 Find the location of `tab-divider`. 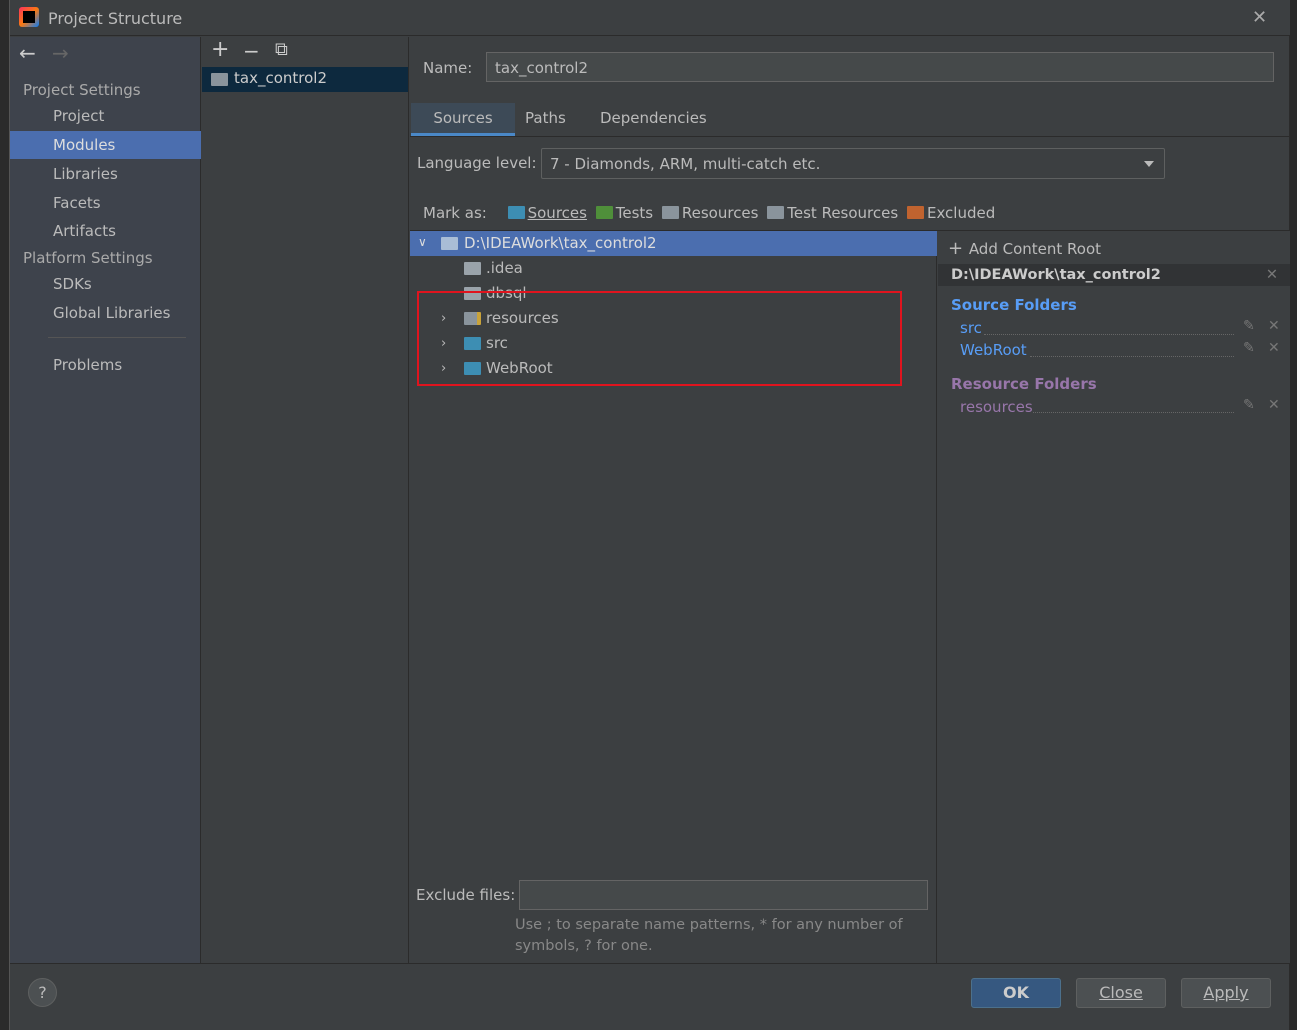

tab-divider is located at coordinates (850, 136).